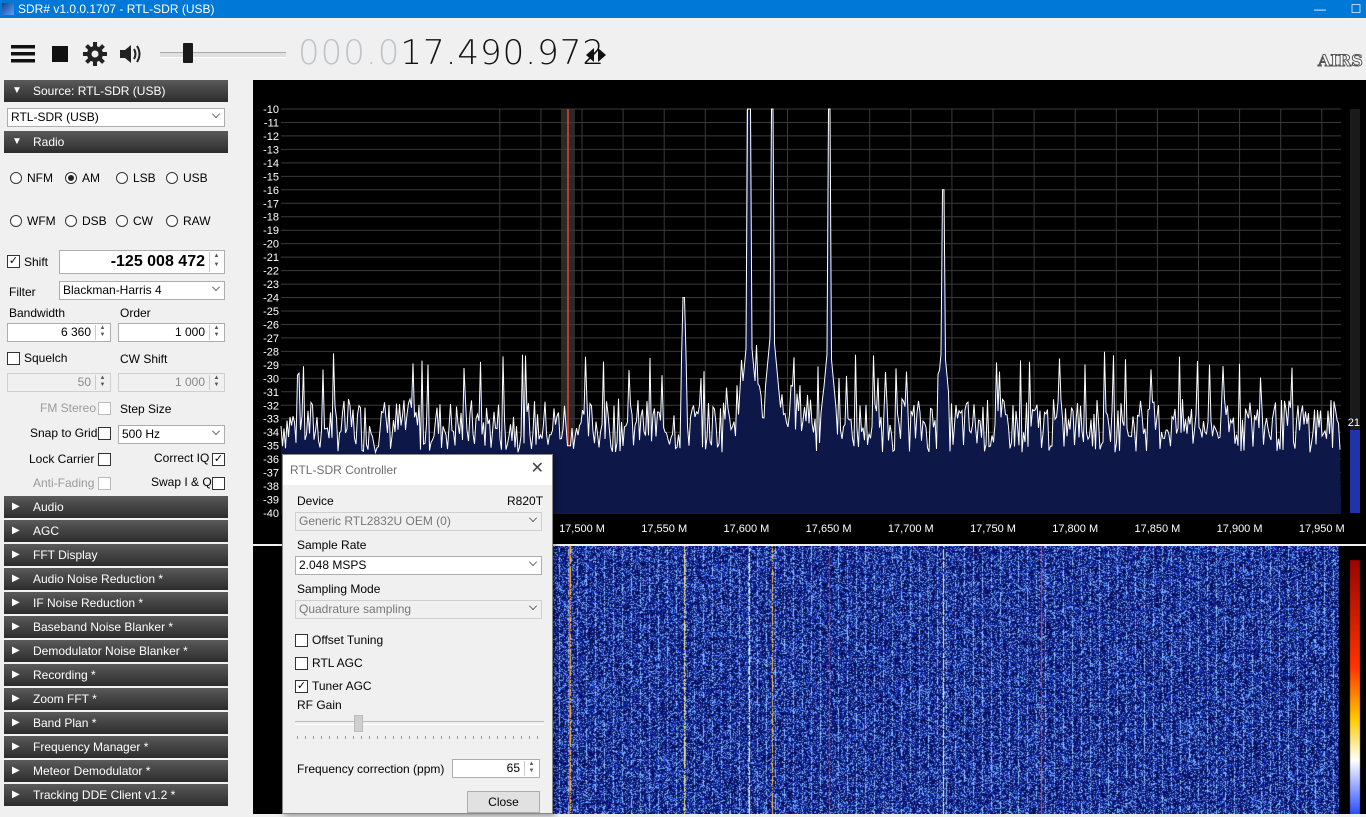  What do you see at coordinates (172, 221) in the screenshot?
I see `mode-radio-raw` at bounding box center [172, 221].